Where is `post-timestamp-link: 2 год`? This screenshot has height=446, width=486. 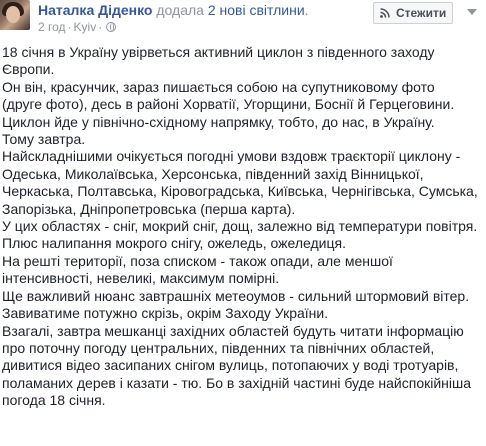 post-timestamp-link: 2 год is located at coordinates (52, 27).